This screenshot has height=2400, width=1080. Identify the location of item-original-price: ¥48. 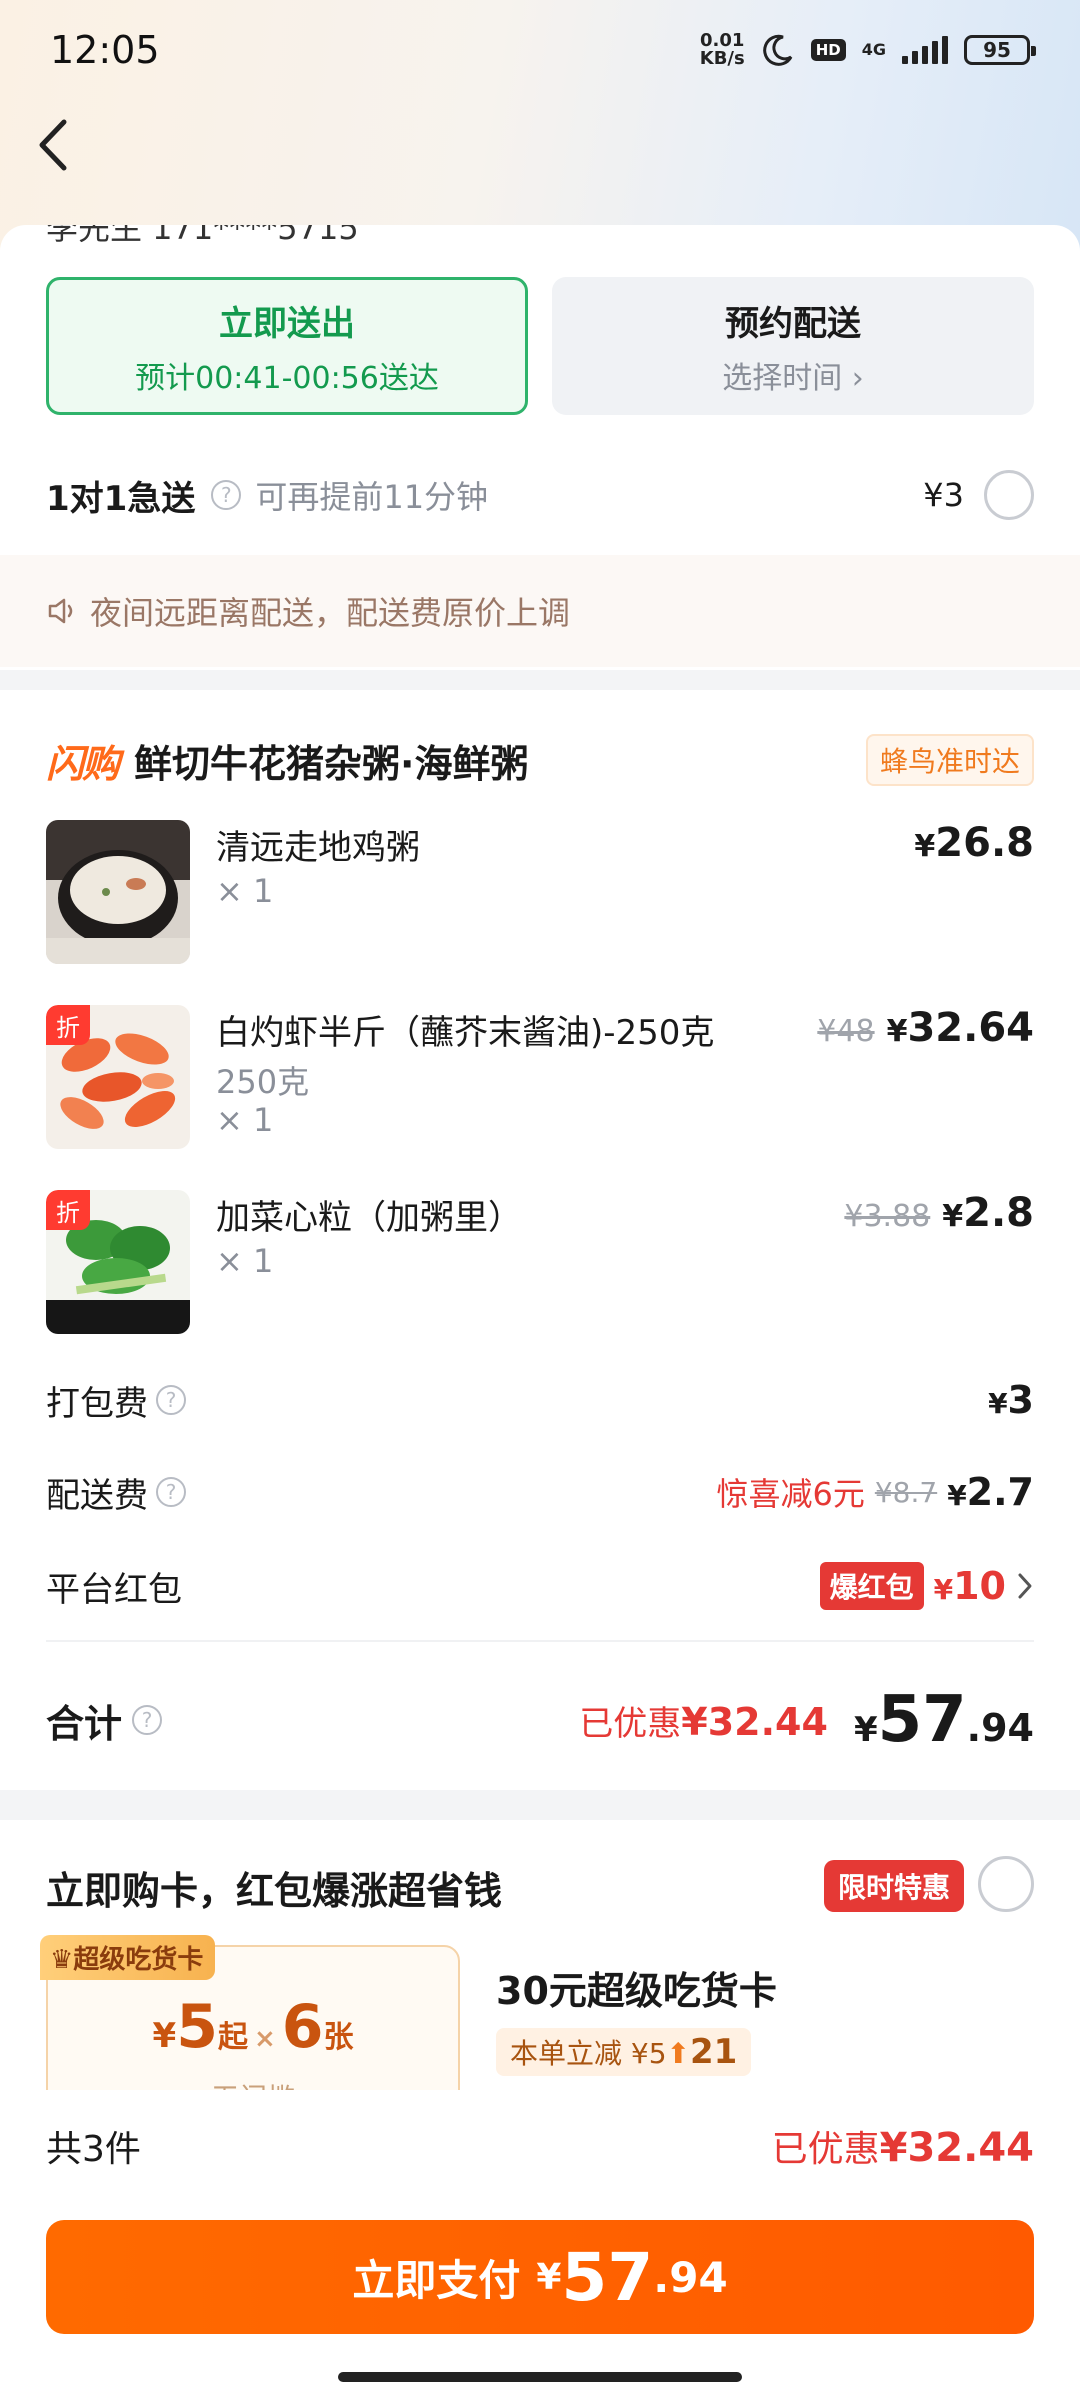
(846, 1031).